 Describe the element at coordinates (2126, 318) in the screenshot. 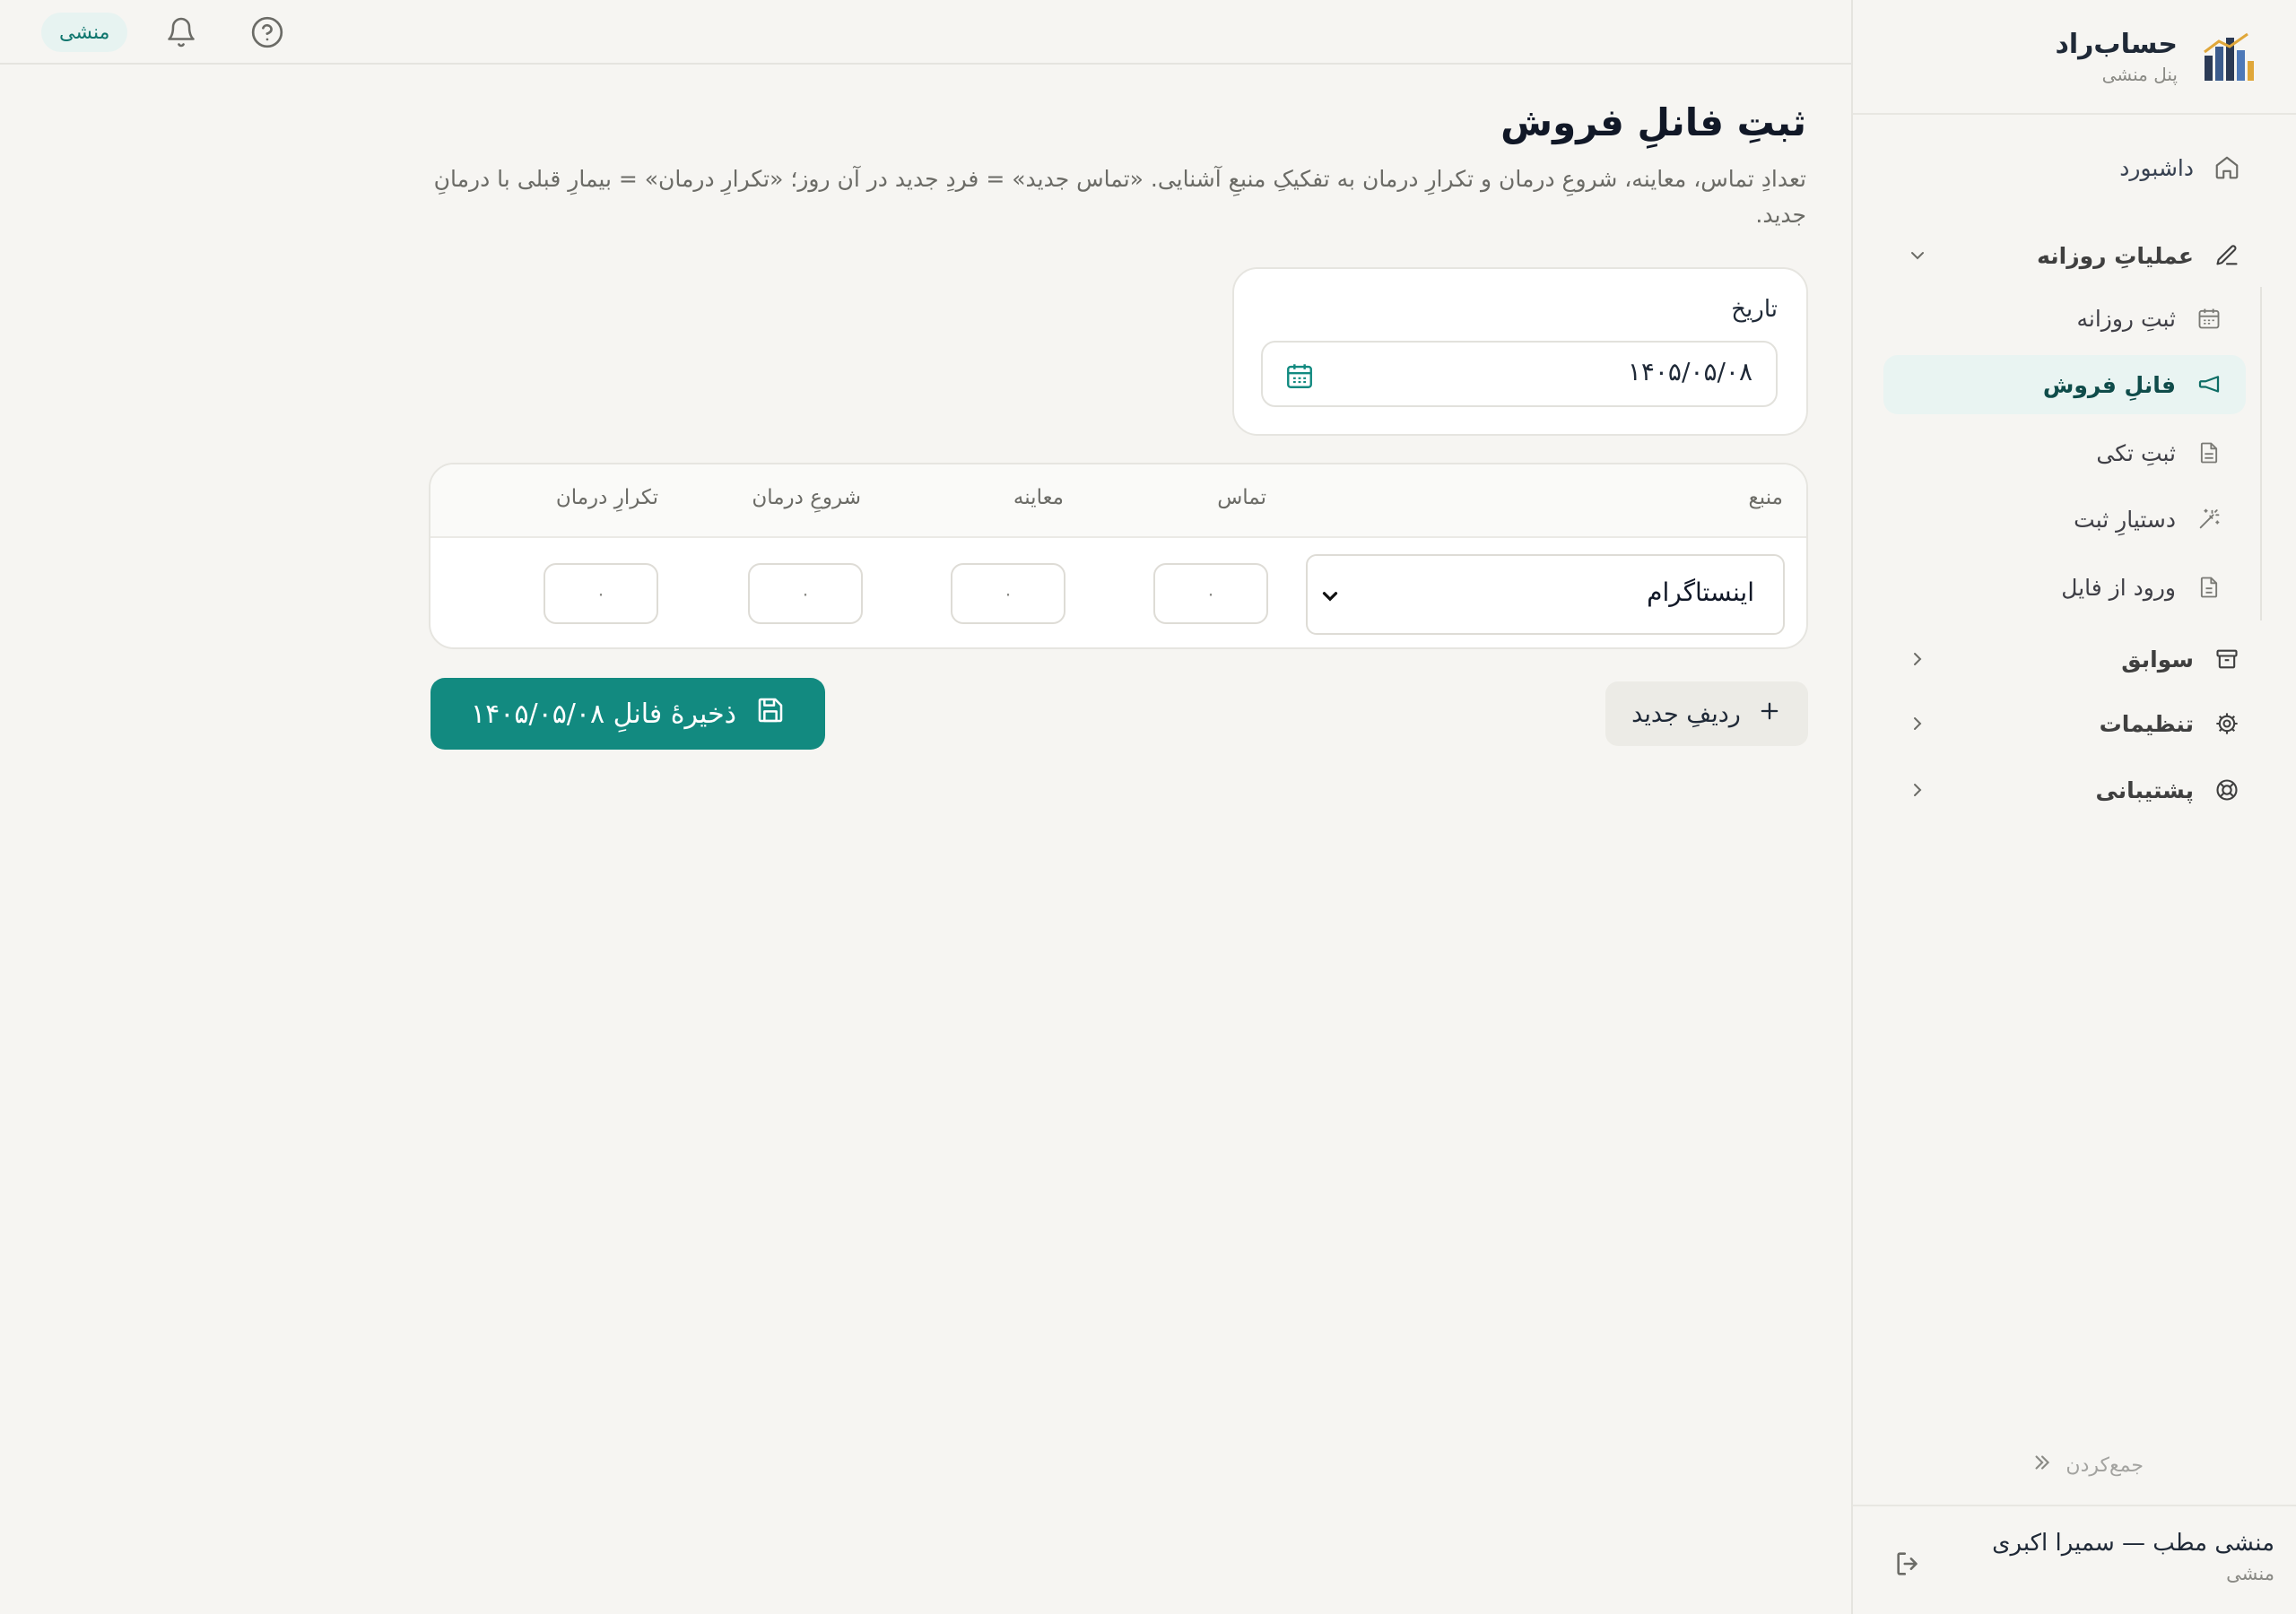

I see `sidebar-item-label: ثبتِ روزانه` at that location.